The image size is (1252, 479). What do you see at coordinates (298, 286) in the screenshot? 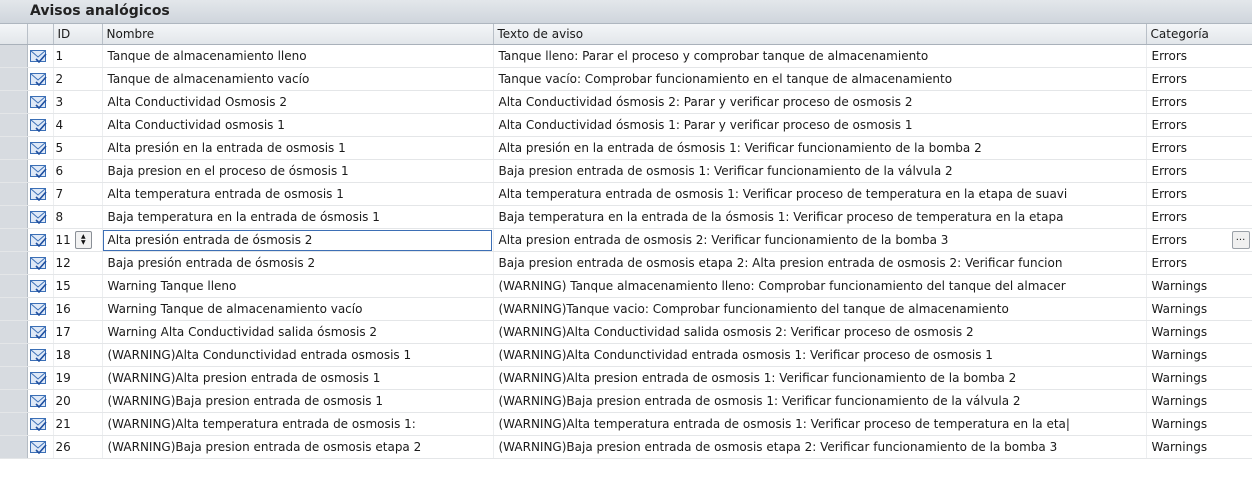
I see `name-cell: Warning Tanque lleno` at bounding box center [298, 286].